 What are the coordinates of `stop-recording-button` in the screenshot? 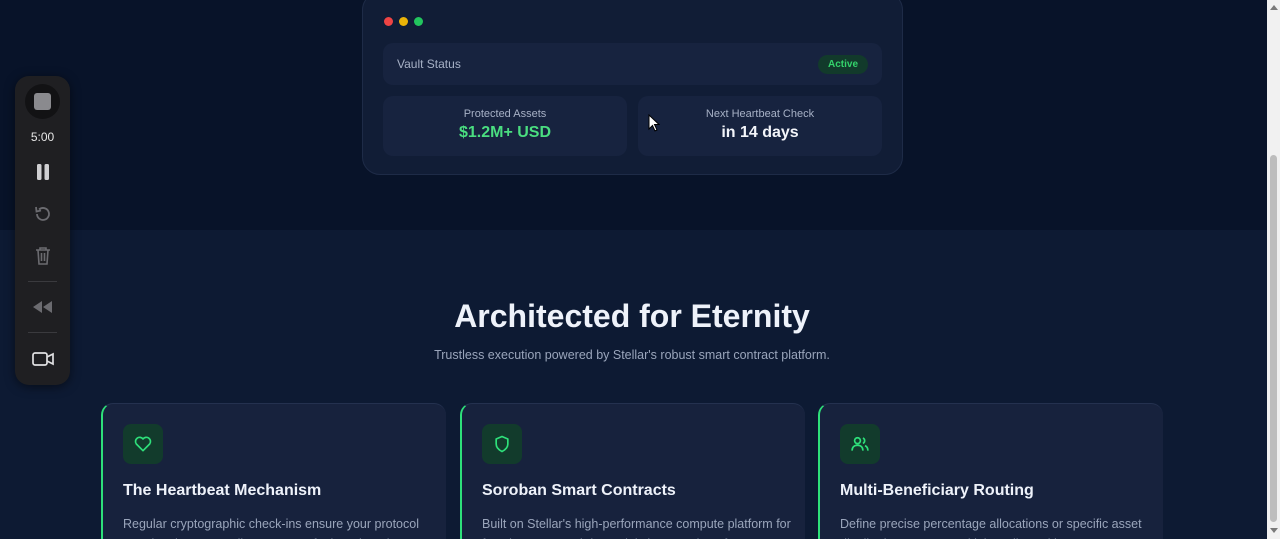 It's located at (42, 101).